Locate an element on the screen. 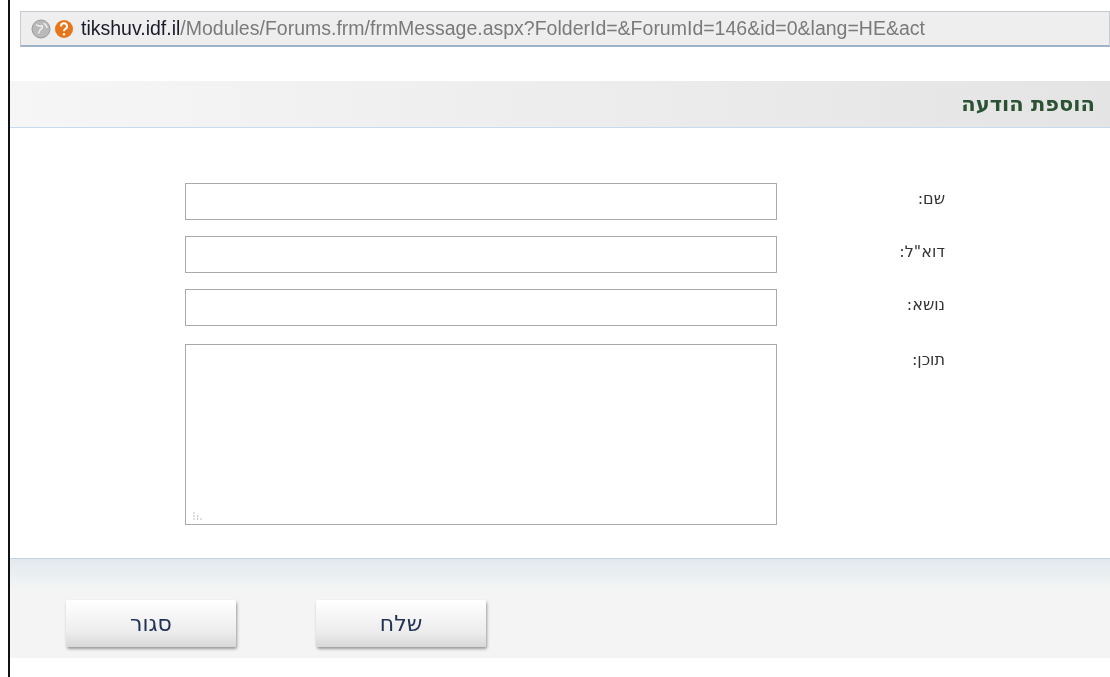 This screenshot has width=1110, height=677. address-bar: tikshuv.idf.il/Modules/Forums.frm/frmMessage.aspx?FolderId=&ForumId=146&id=0&lang=HE&act is located at coordinates (565, 29).